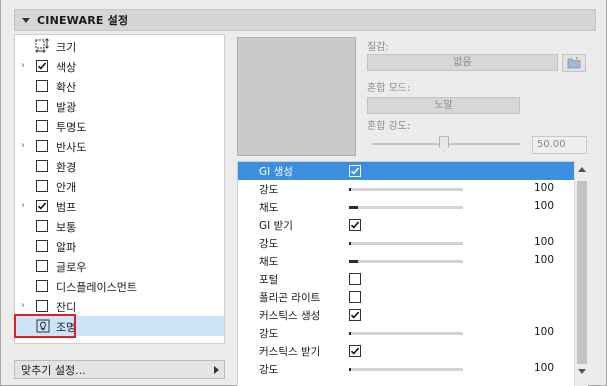 The image size is (607, 386). Describe the element at coordinates (119, 166) in the screenshot. I see `channel-row: 환경` at that location.